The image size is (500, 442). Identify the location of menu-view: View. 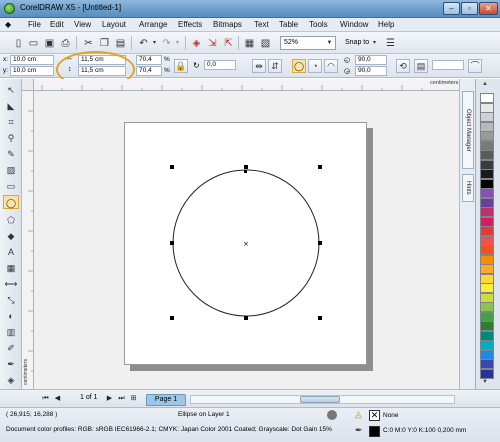
(82, 24).